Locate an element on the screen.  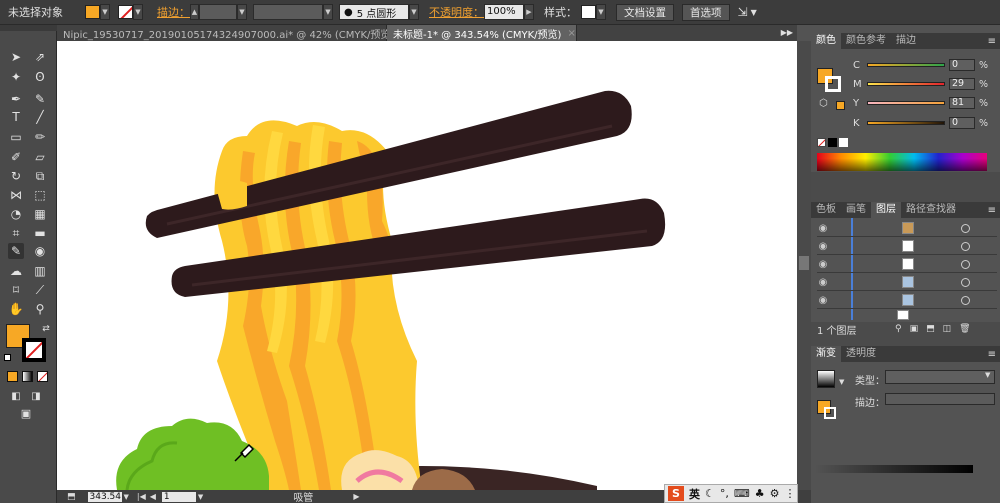
pencil-icon: ✐ is located at coordinates (16, 157).